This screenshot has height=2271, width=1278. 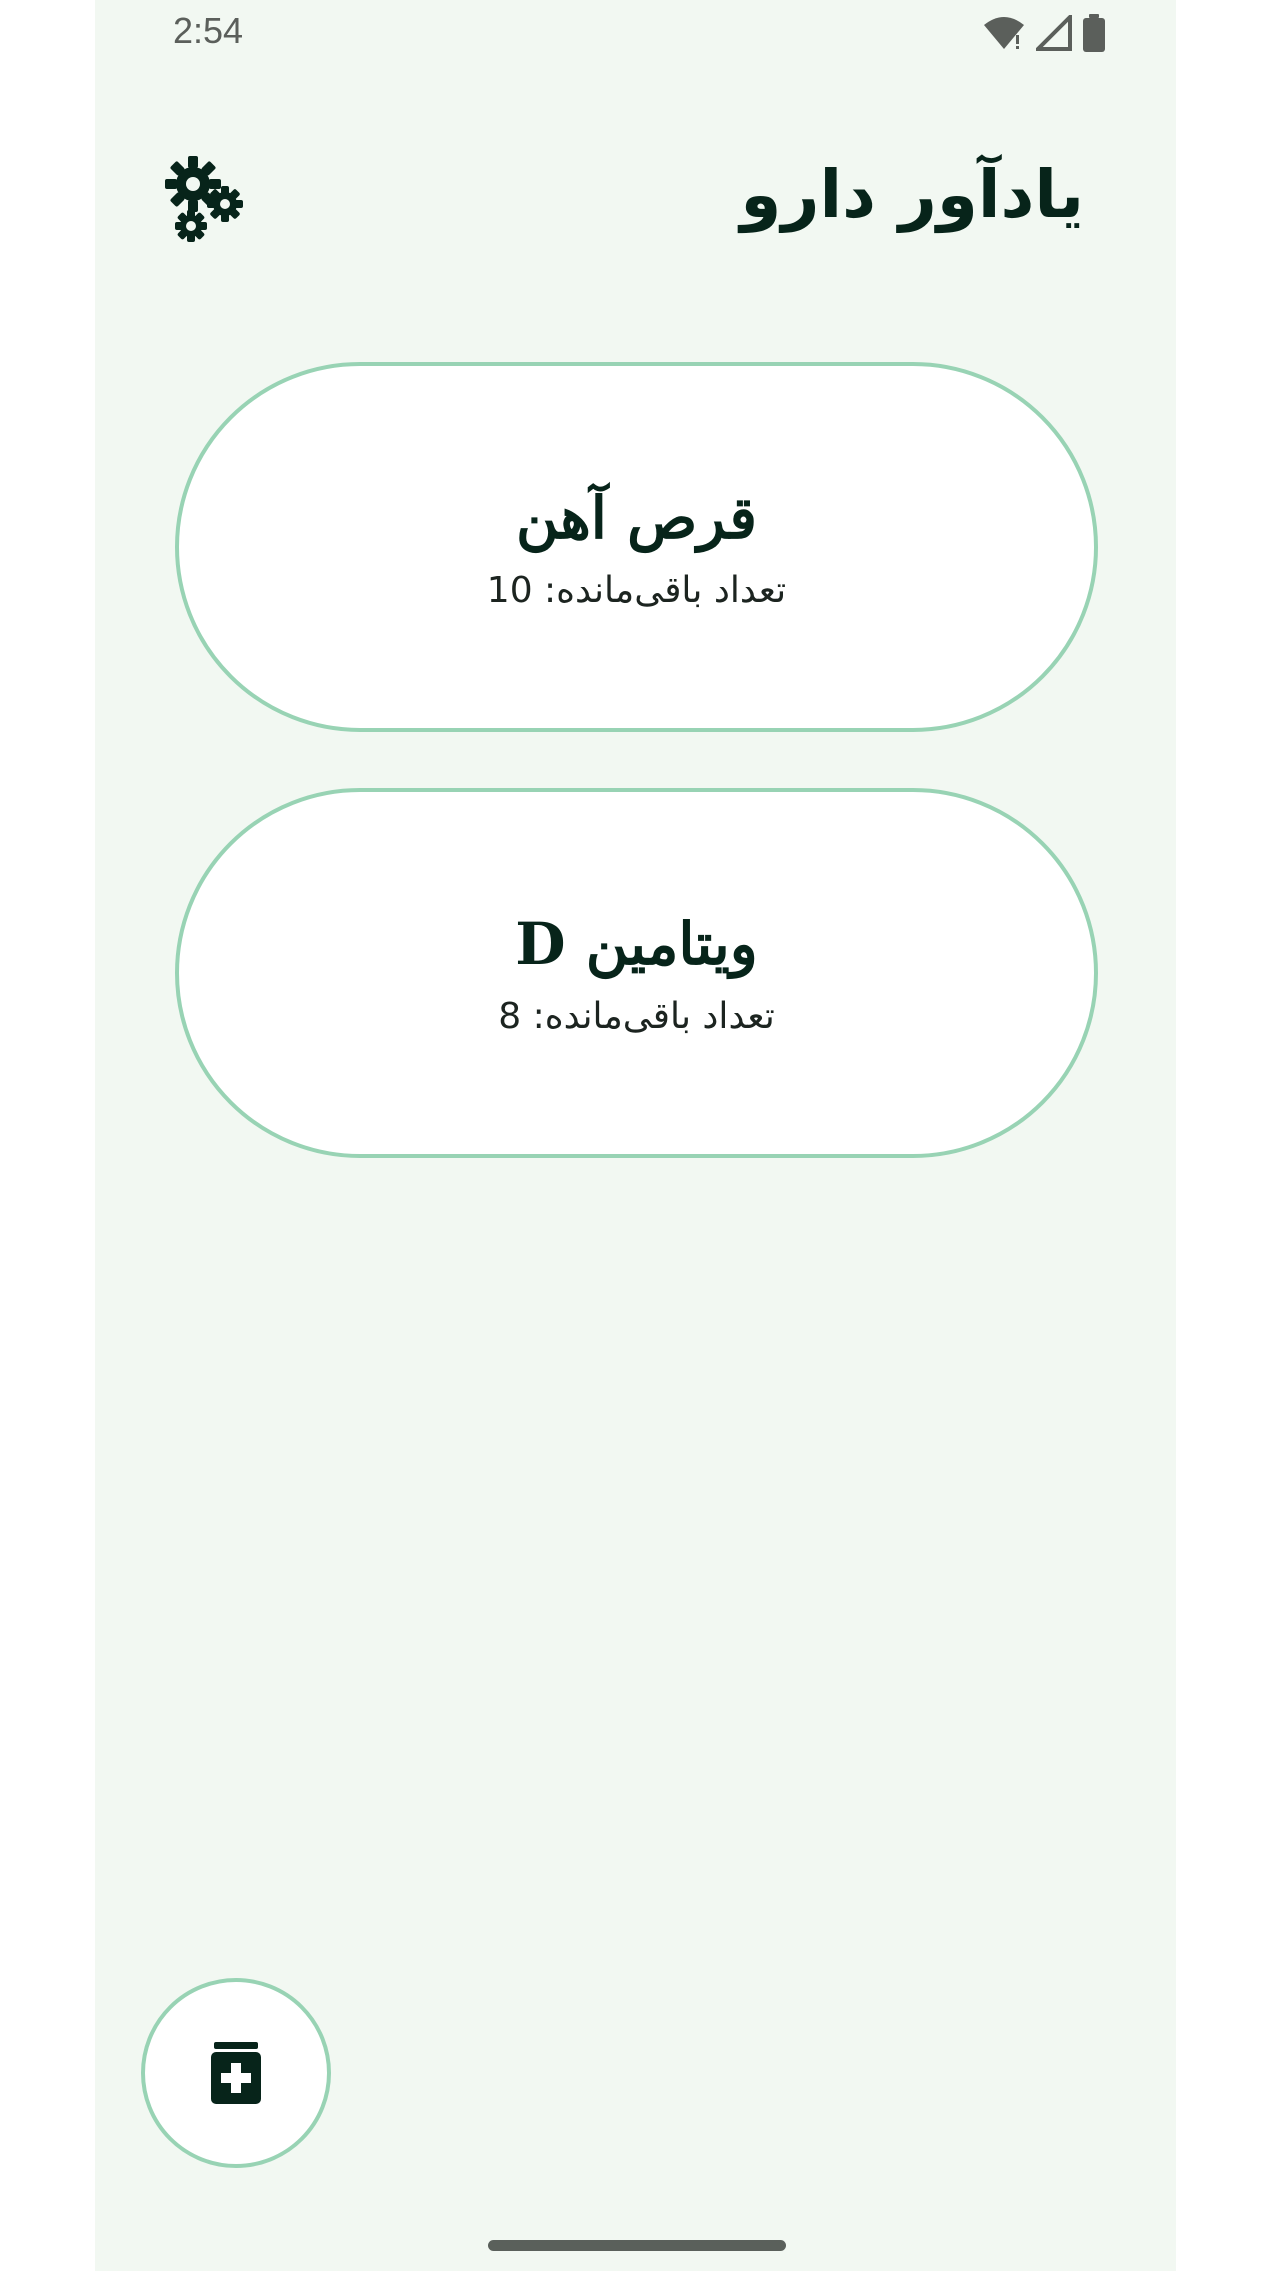 What do you see at coordinates (204, 199) in the screenshot?
I see `gears-icon` at bounding box center [204, 199].